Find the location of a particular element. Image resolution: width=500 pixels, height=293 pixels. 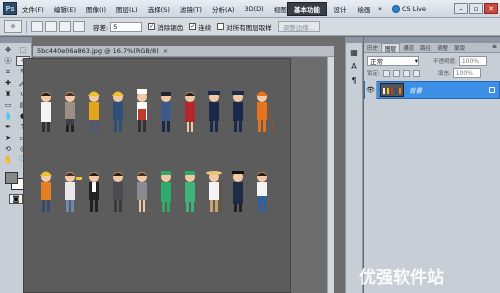

workspace-design-button: 设计 is located at coordinates (340, 9).